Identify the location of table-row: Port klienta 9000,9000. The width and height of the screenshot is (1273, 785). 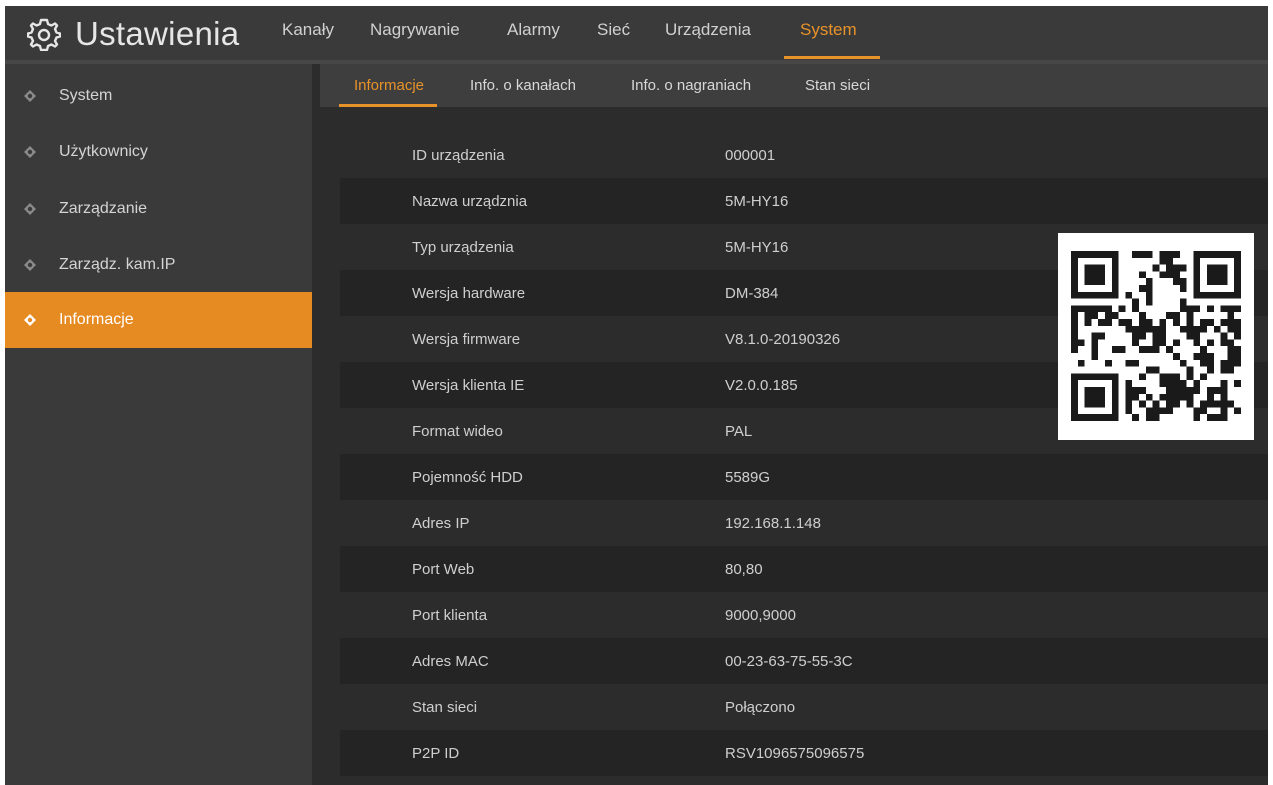
(804, 615).